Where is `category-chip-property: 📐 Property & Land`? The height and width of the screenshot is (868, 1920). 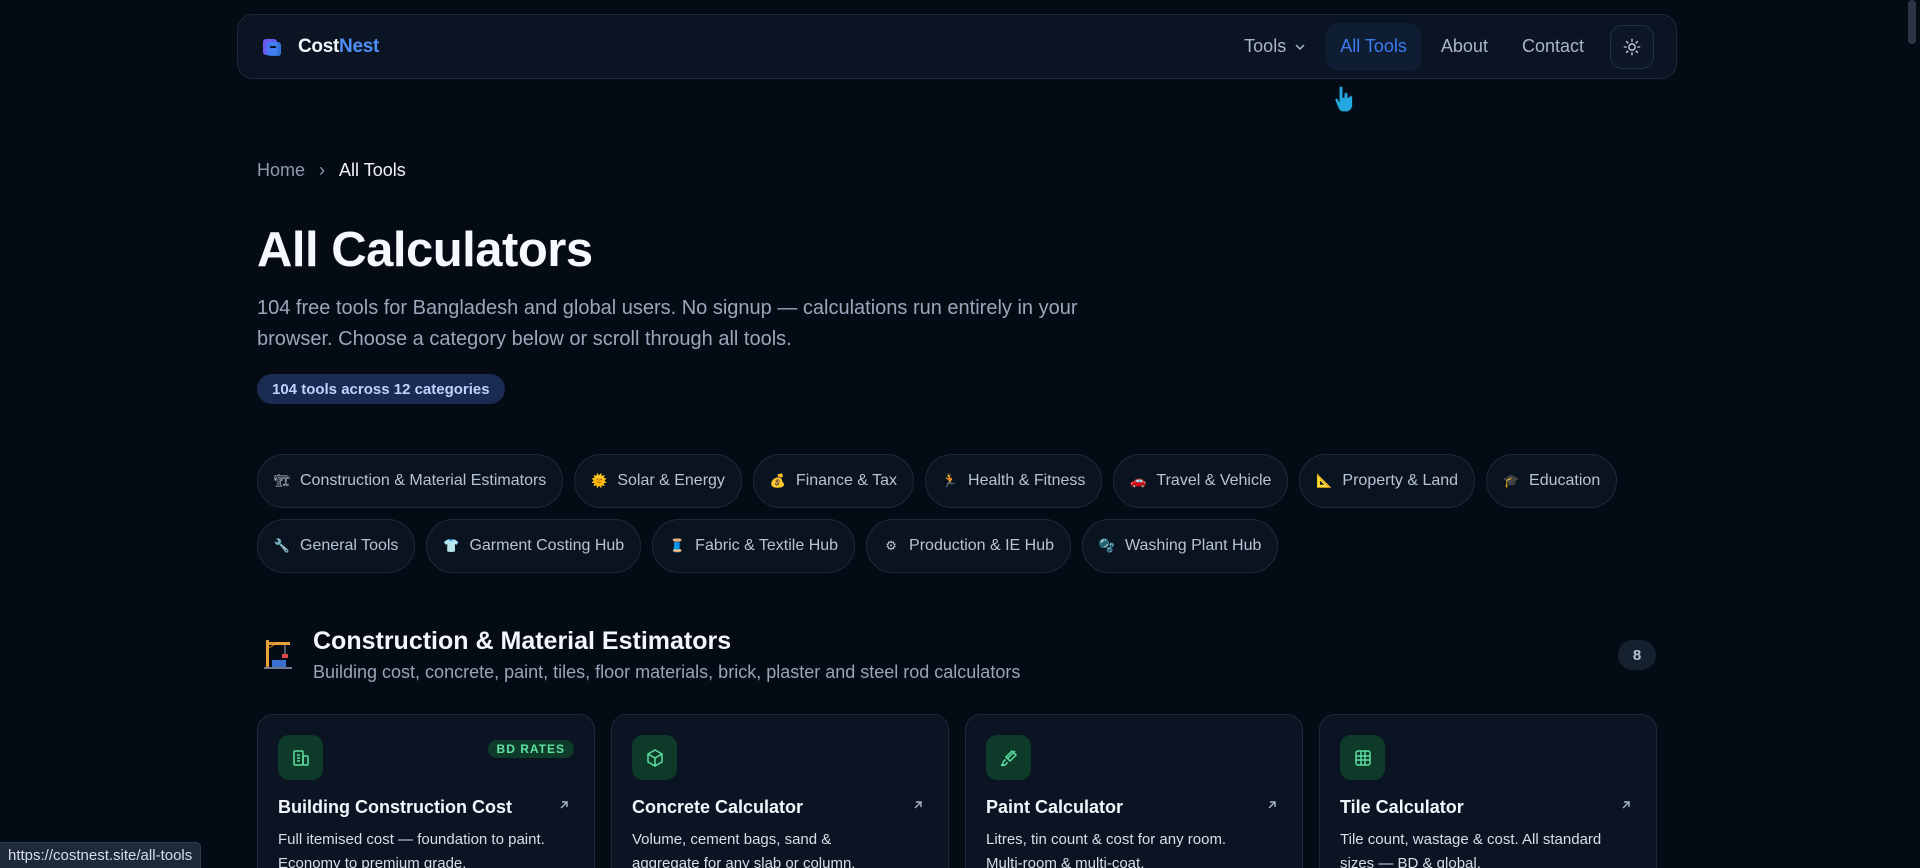
category-chip-property: 📐 Property & Land is located at coordinates (1387, 481).